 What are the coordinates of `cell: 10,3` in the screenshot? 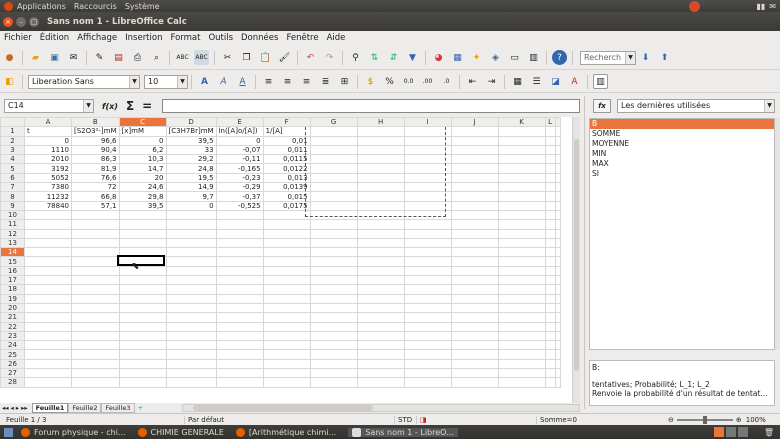 It's located at (142, 159).